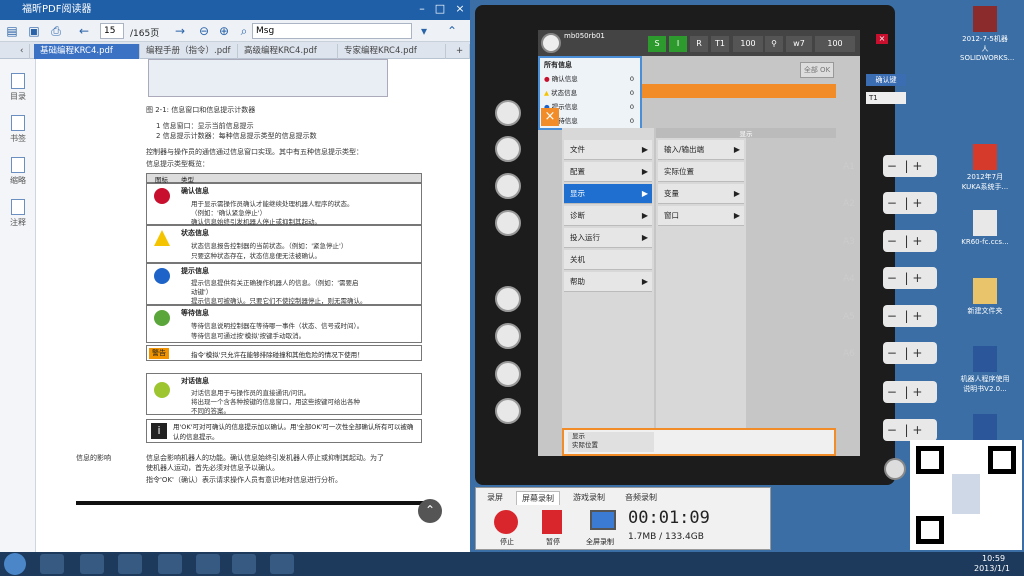  I want to click on chevron-down-icon: ▾, so click(424, 31).